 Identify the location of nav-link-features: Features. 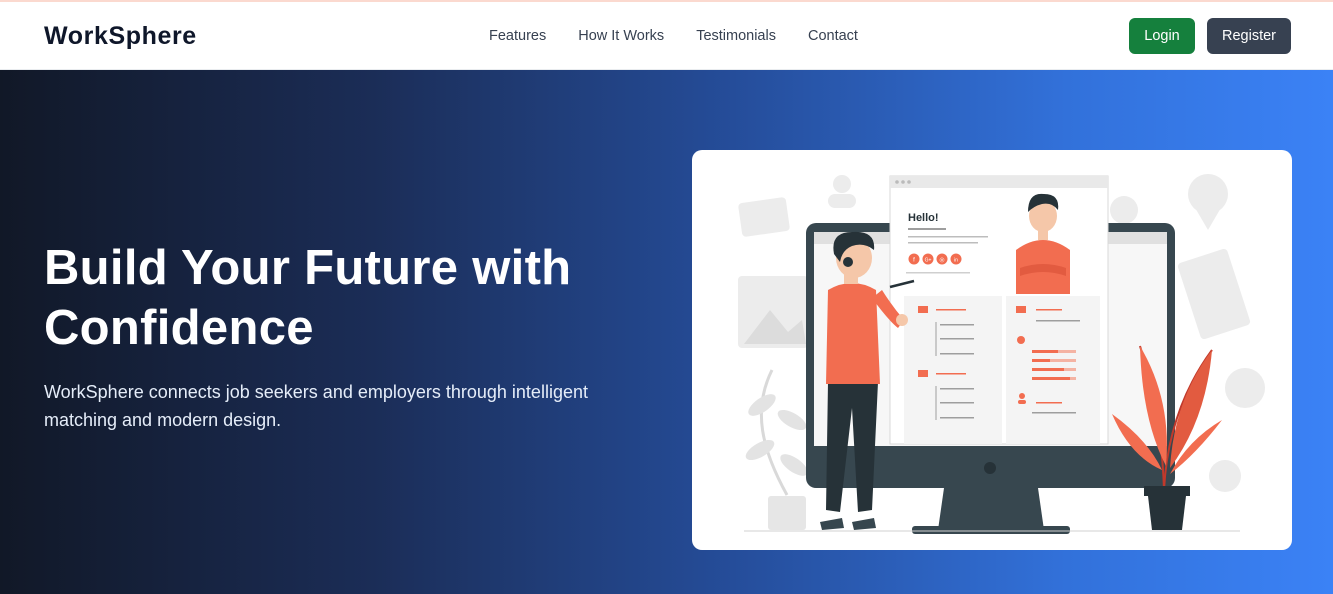
(517, 36).